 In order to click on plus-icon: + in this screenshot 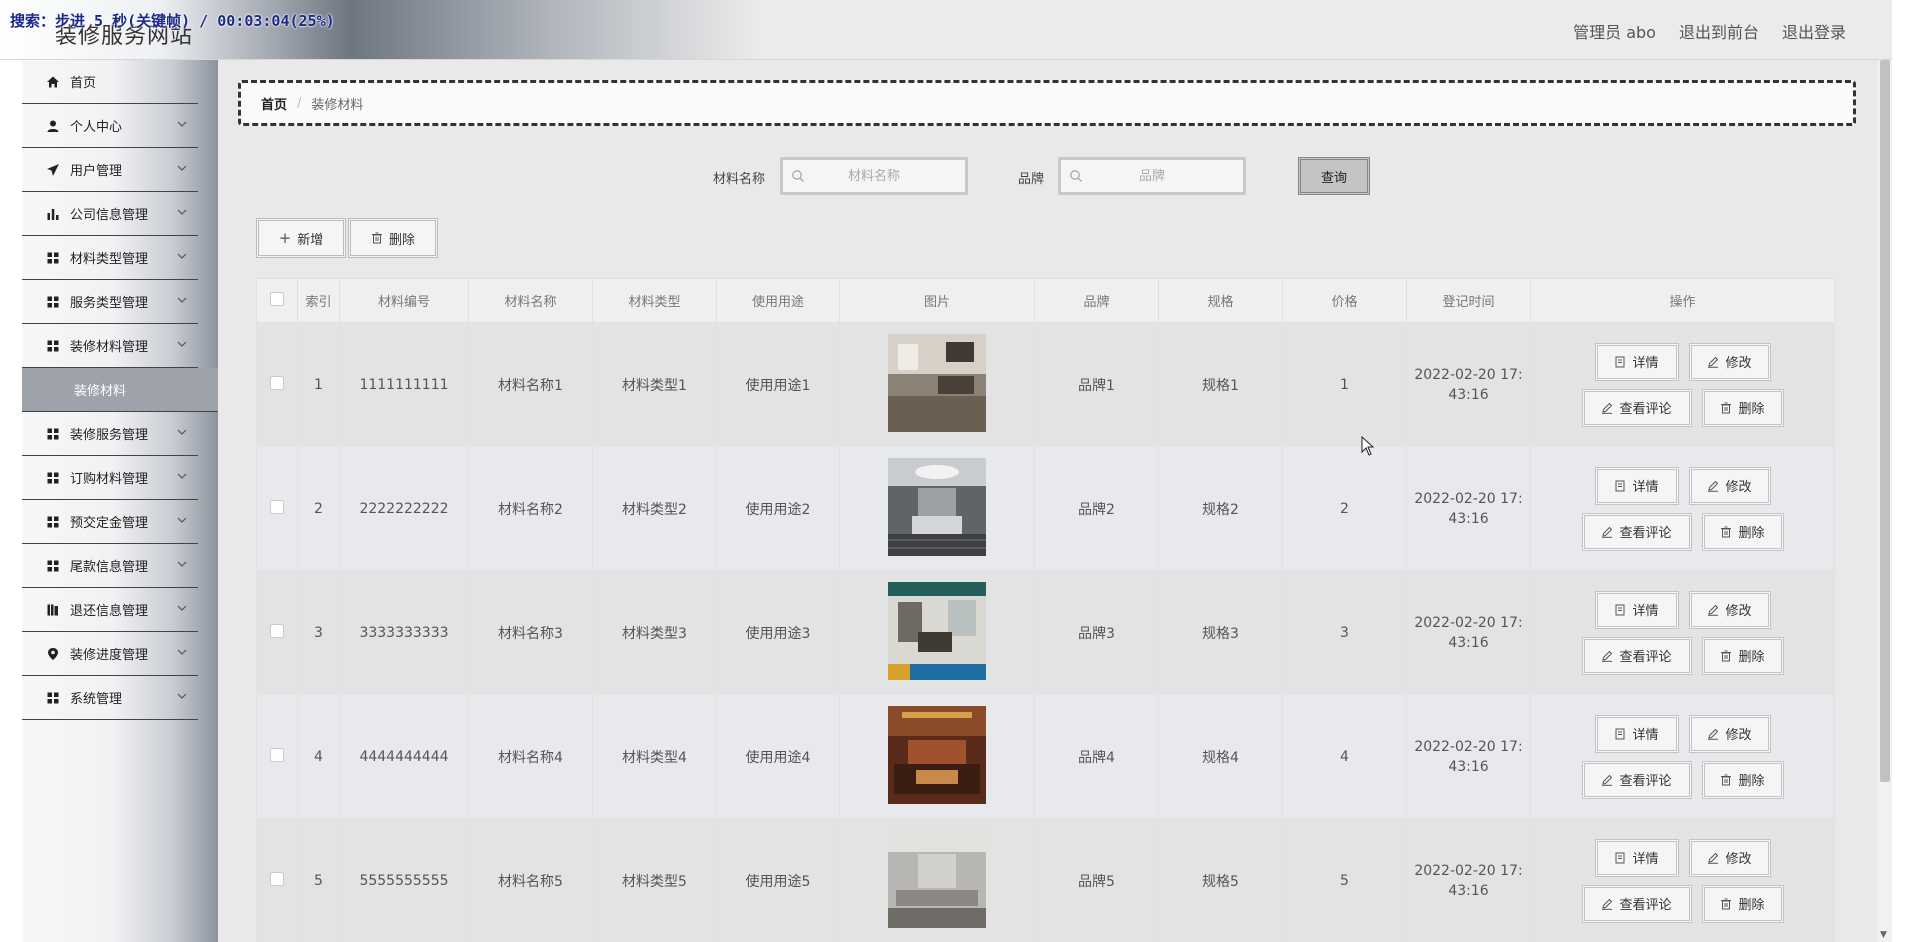, I will do `click(285, 238)`.